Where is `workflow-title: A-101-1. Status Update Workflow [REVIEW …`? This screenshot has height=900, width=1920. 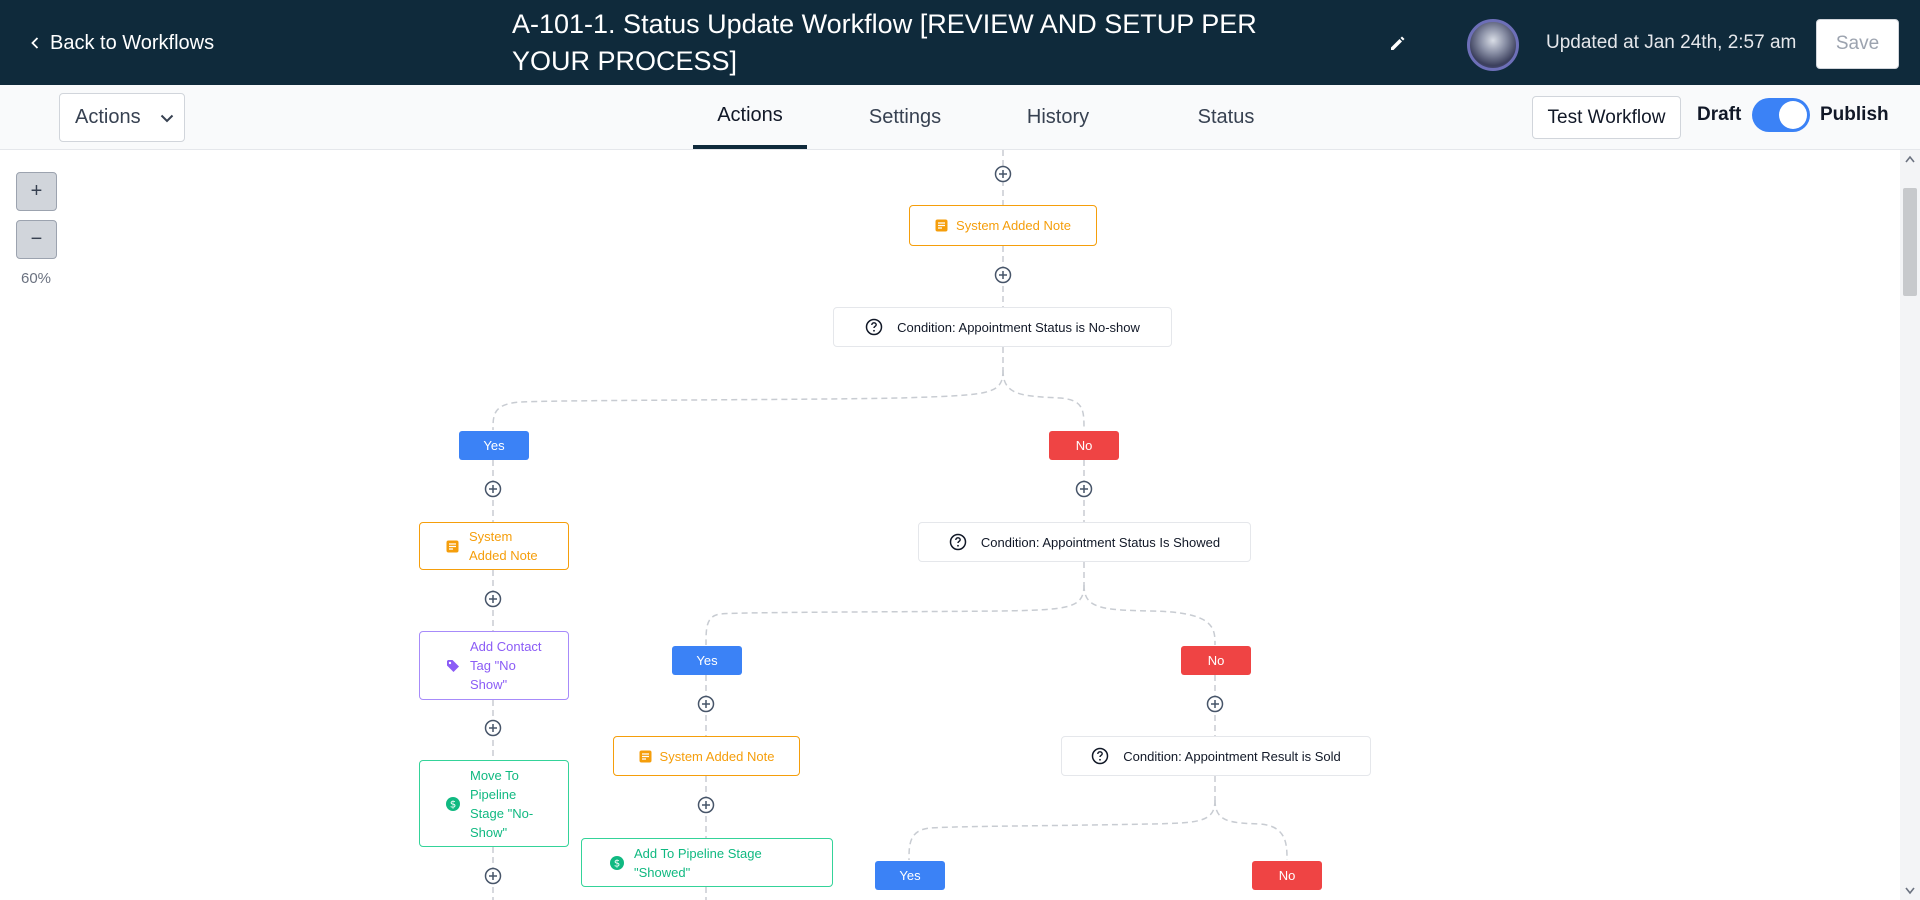 workflow-title: A-101-1. Status Update Workflow [REVIEW … is located at coordinates (884, 42).